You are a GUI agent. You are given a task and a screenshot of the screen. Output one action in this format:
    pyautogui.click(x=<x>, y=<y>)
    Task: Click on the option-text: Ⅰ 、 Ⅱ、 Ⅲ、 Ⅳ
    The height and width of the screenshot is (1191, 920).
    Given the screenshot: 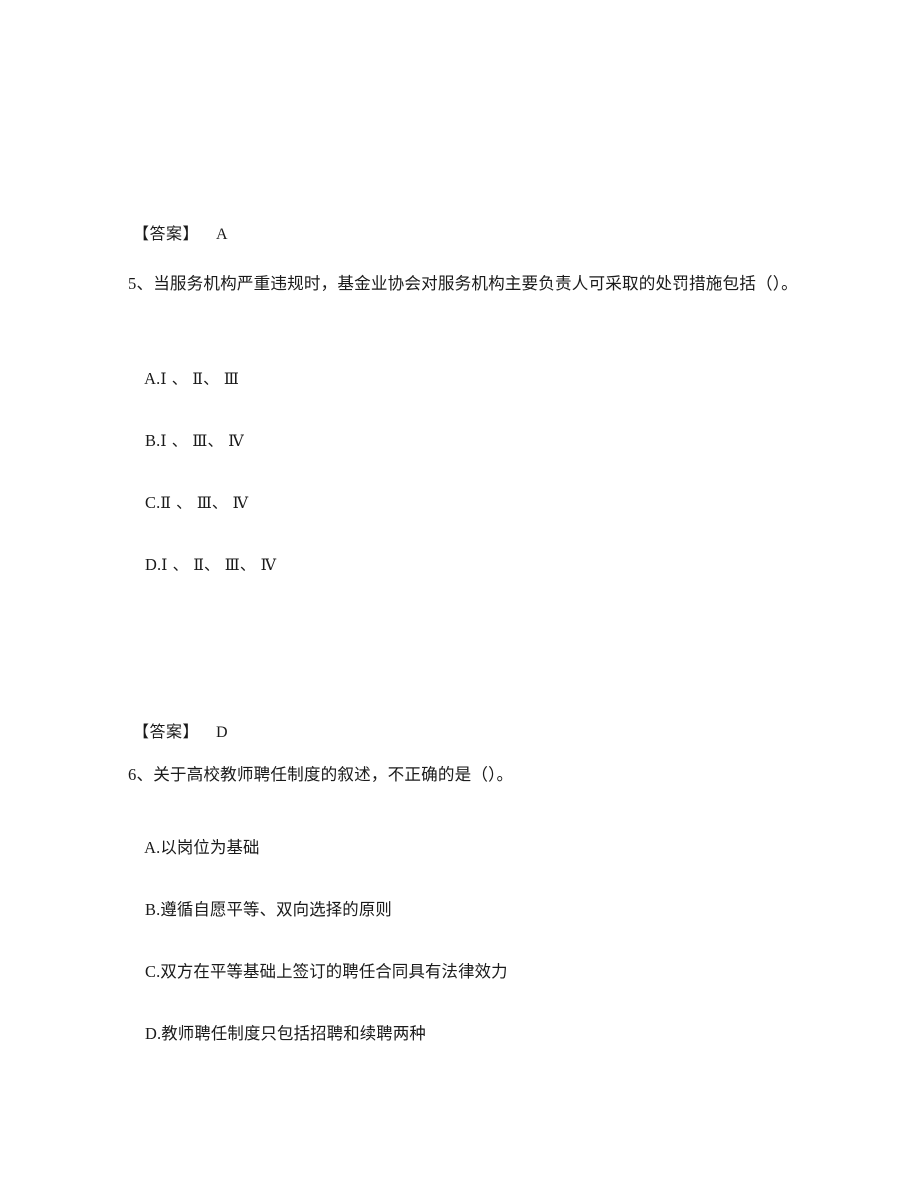 What is the action you would take?
    pyautogui.click(x=219, y=565)
    